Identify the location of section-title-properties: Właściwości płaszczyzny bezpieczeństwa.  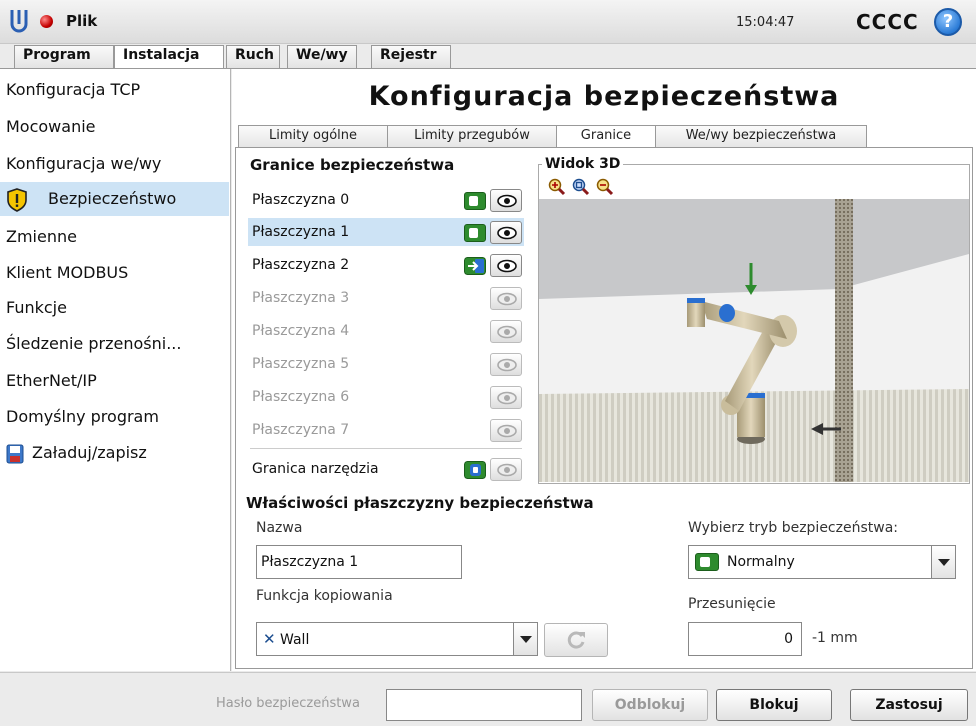
(420, 503).